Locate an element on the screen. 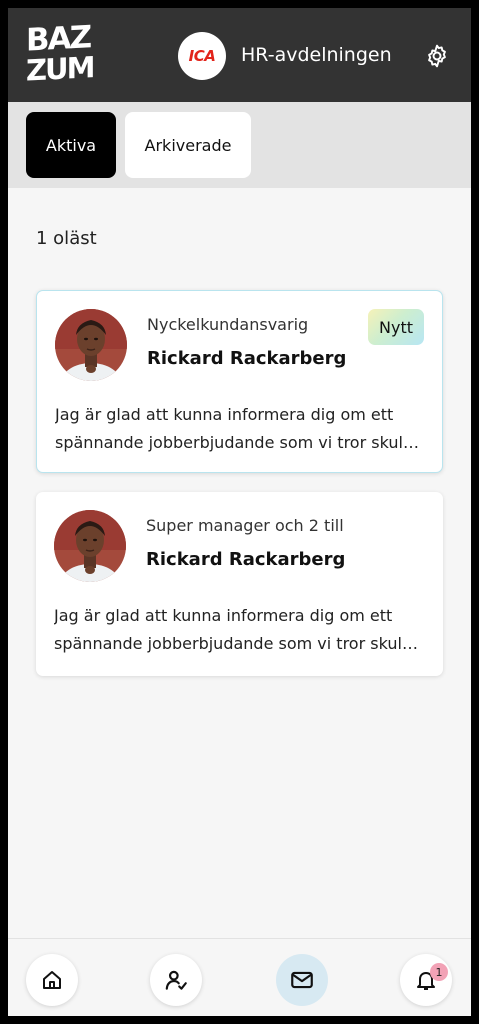  messages-icon is located at coordinates (302, 980).